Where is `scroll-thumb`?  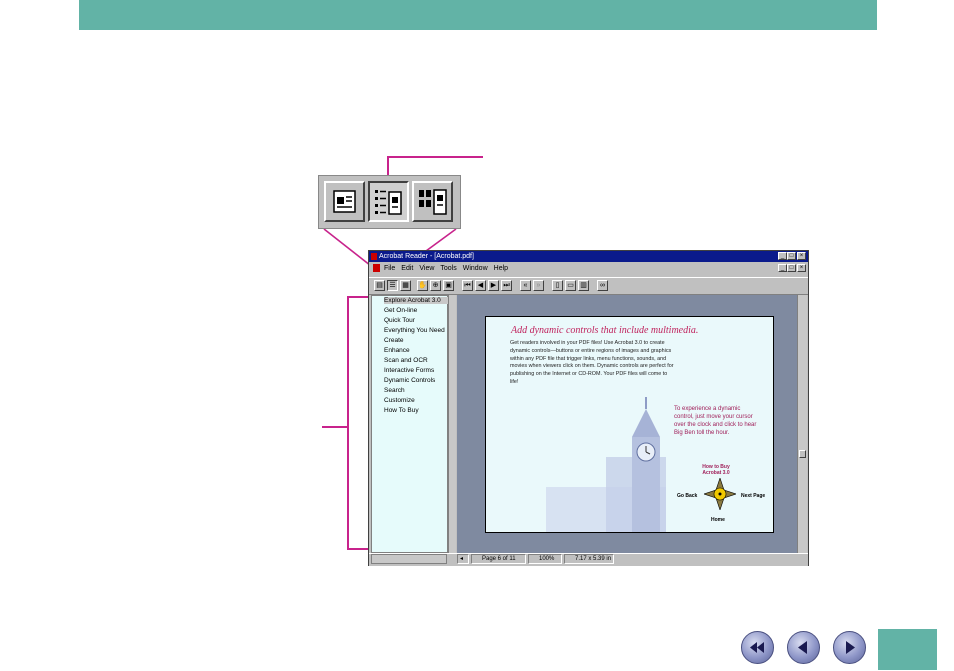
scroll-thumb is located at coordinates (802, 454).